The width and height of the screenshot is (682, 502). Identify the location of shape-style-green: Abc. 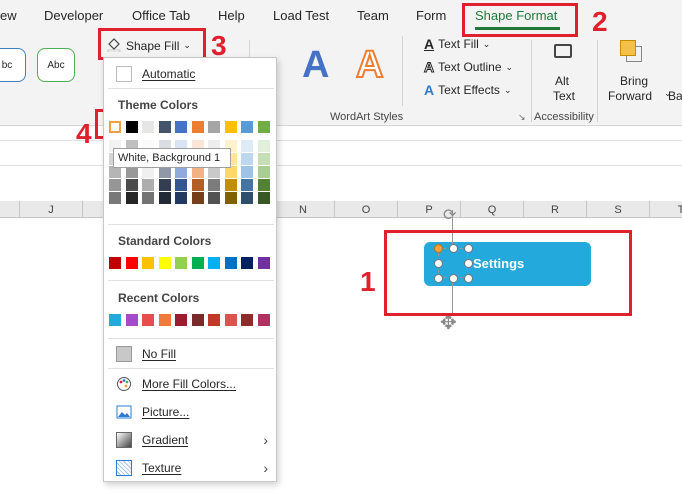
(56, 65).